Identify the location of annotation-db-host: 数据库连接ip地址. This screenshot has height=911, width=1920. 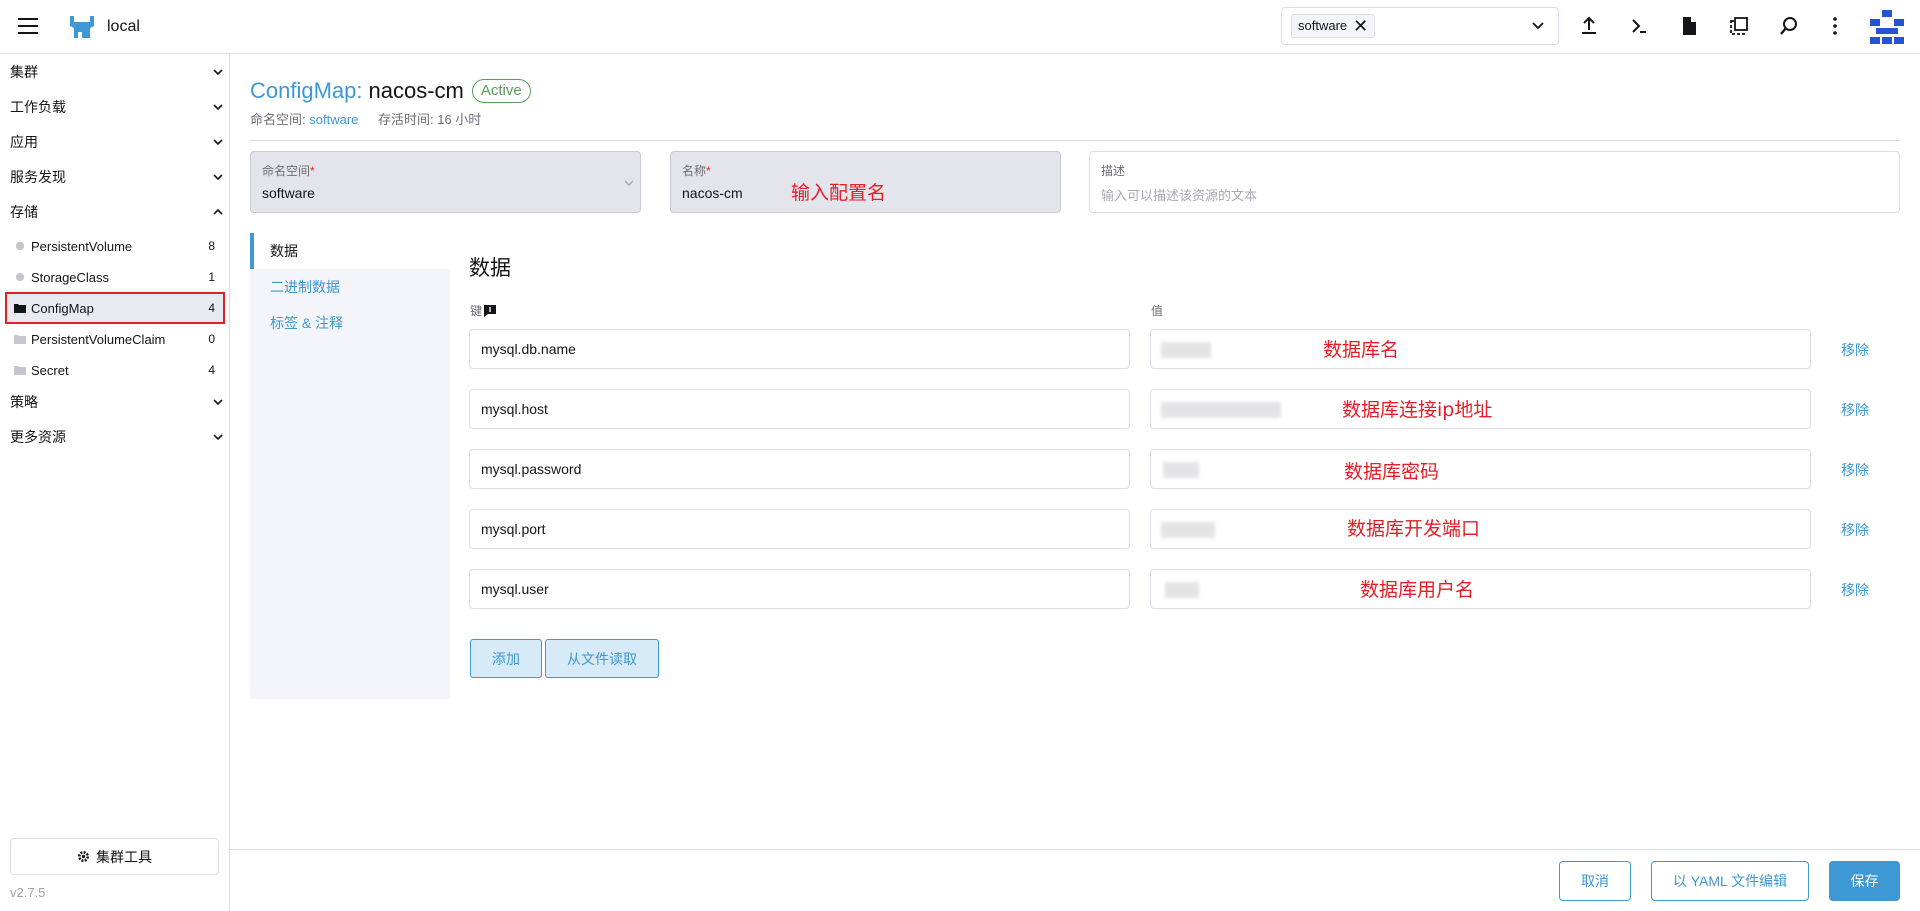
(1417, 410).